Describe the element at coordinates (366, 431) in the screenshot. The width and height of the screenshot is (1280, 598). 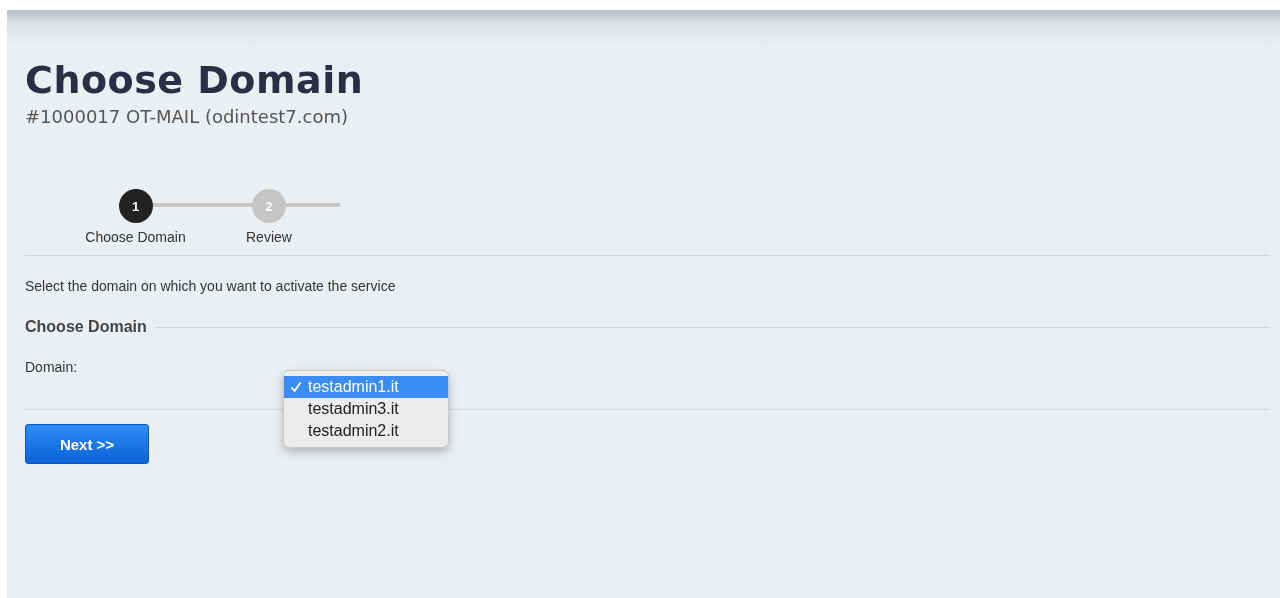
I see `dropdown-option: testadmin2.it` at that location.